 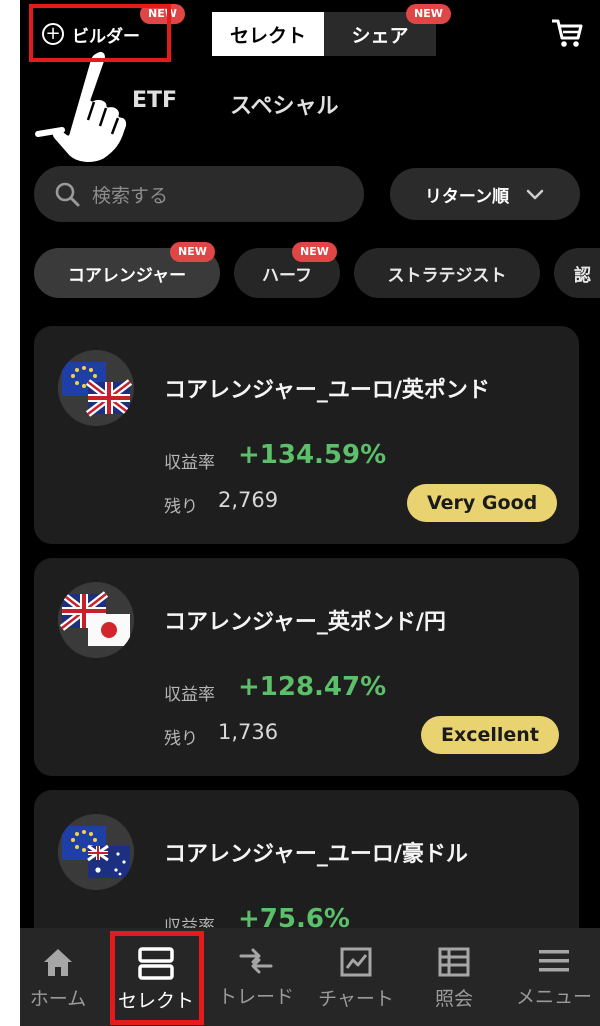 I want to click on nav-chart: チャート, so click(x=356, y=977).